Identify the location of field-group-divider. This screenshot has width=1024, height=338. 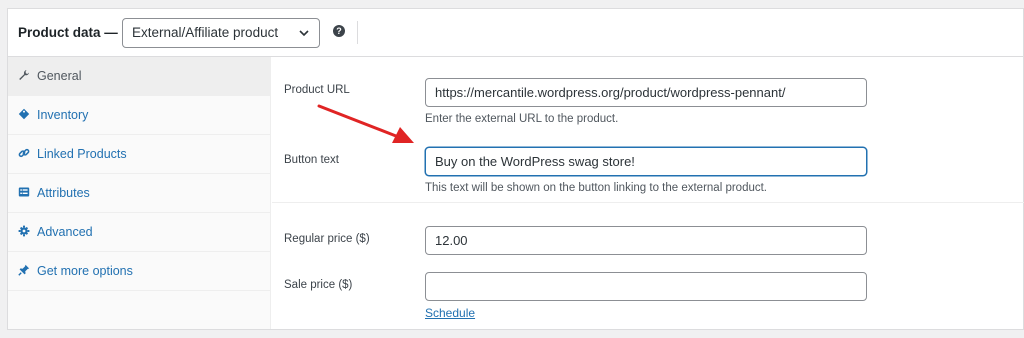
(648, 202).